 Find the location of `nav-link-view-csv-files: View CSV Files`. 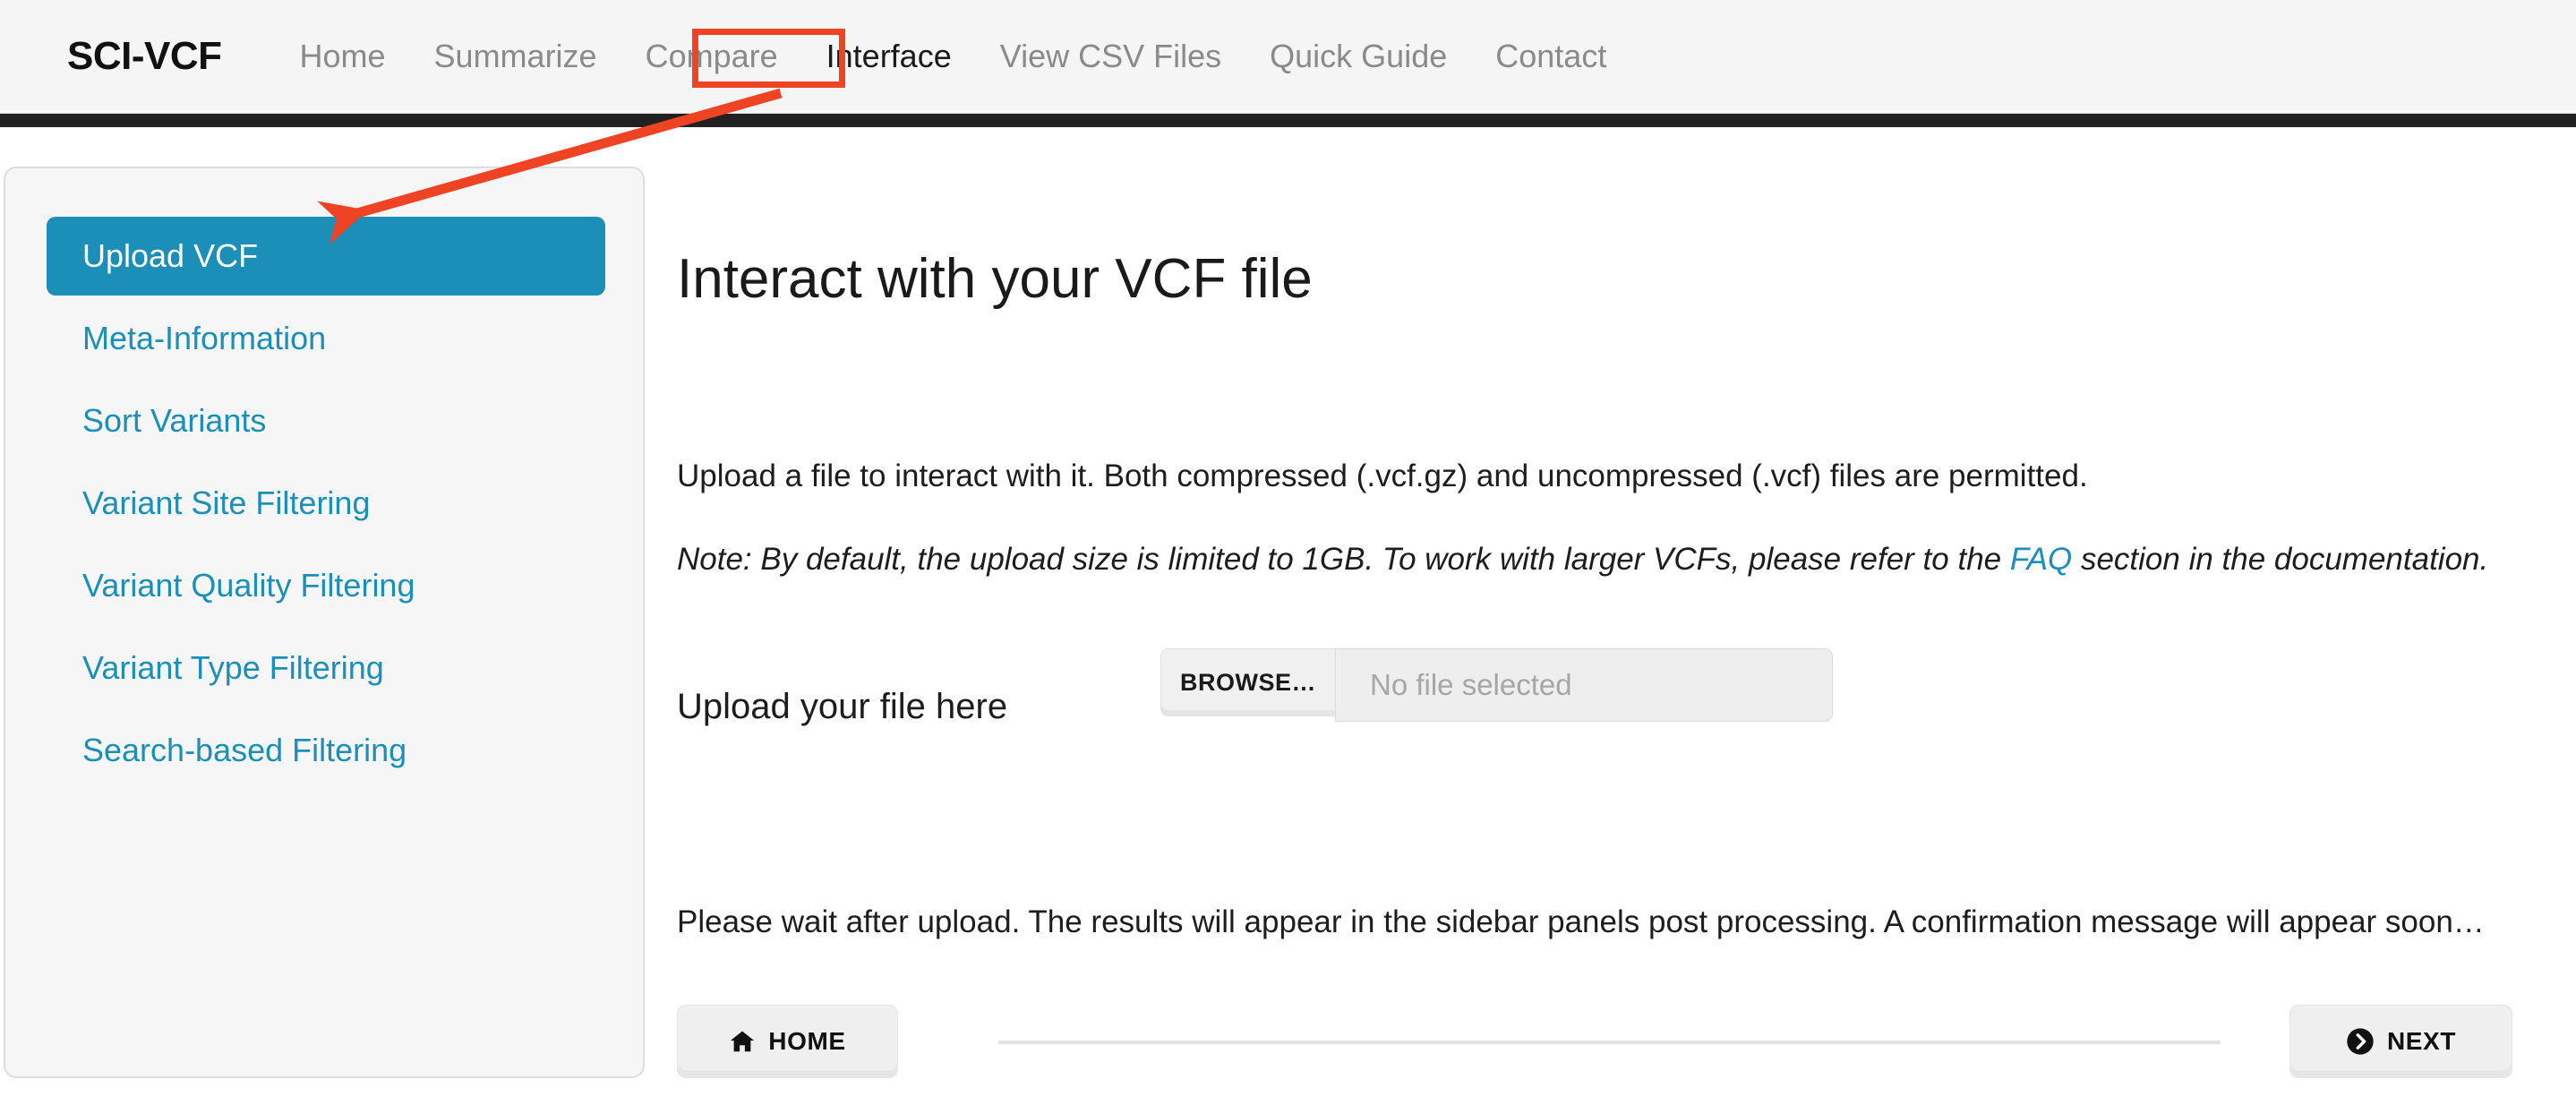

nav-link-view-csv-files: View CSV Files is located at coordinates (1110, 57).